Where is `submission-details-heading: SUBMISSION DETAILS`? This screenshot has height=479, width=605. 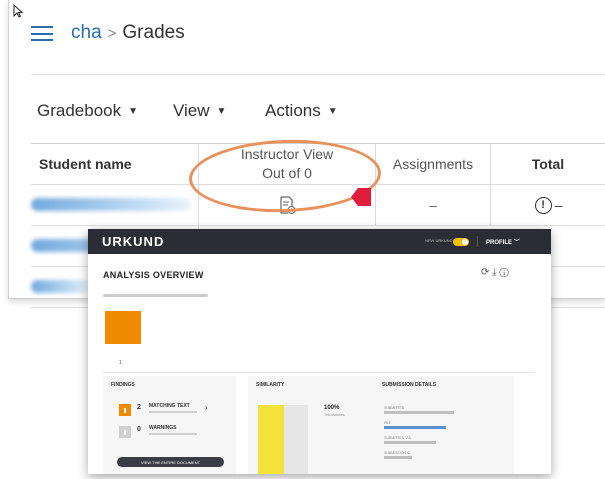 submission-details-heading: SUBMISSION DETAILS is located at coordinates (409, 385).